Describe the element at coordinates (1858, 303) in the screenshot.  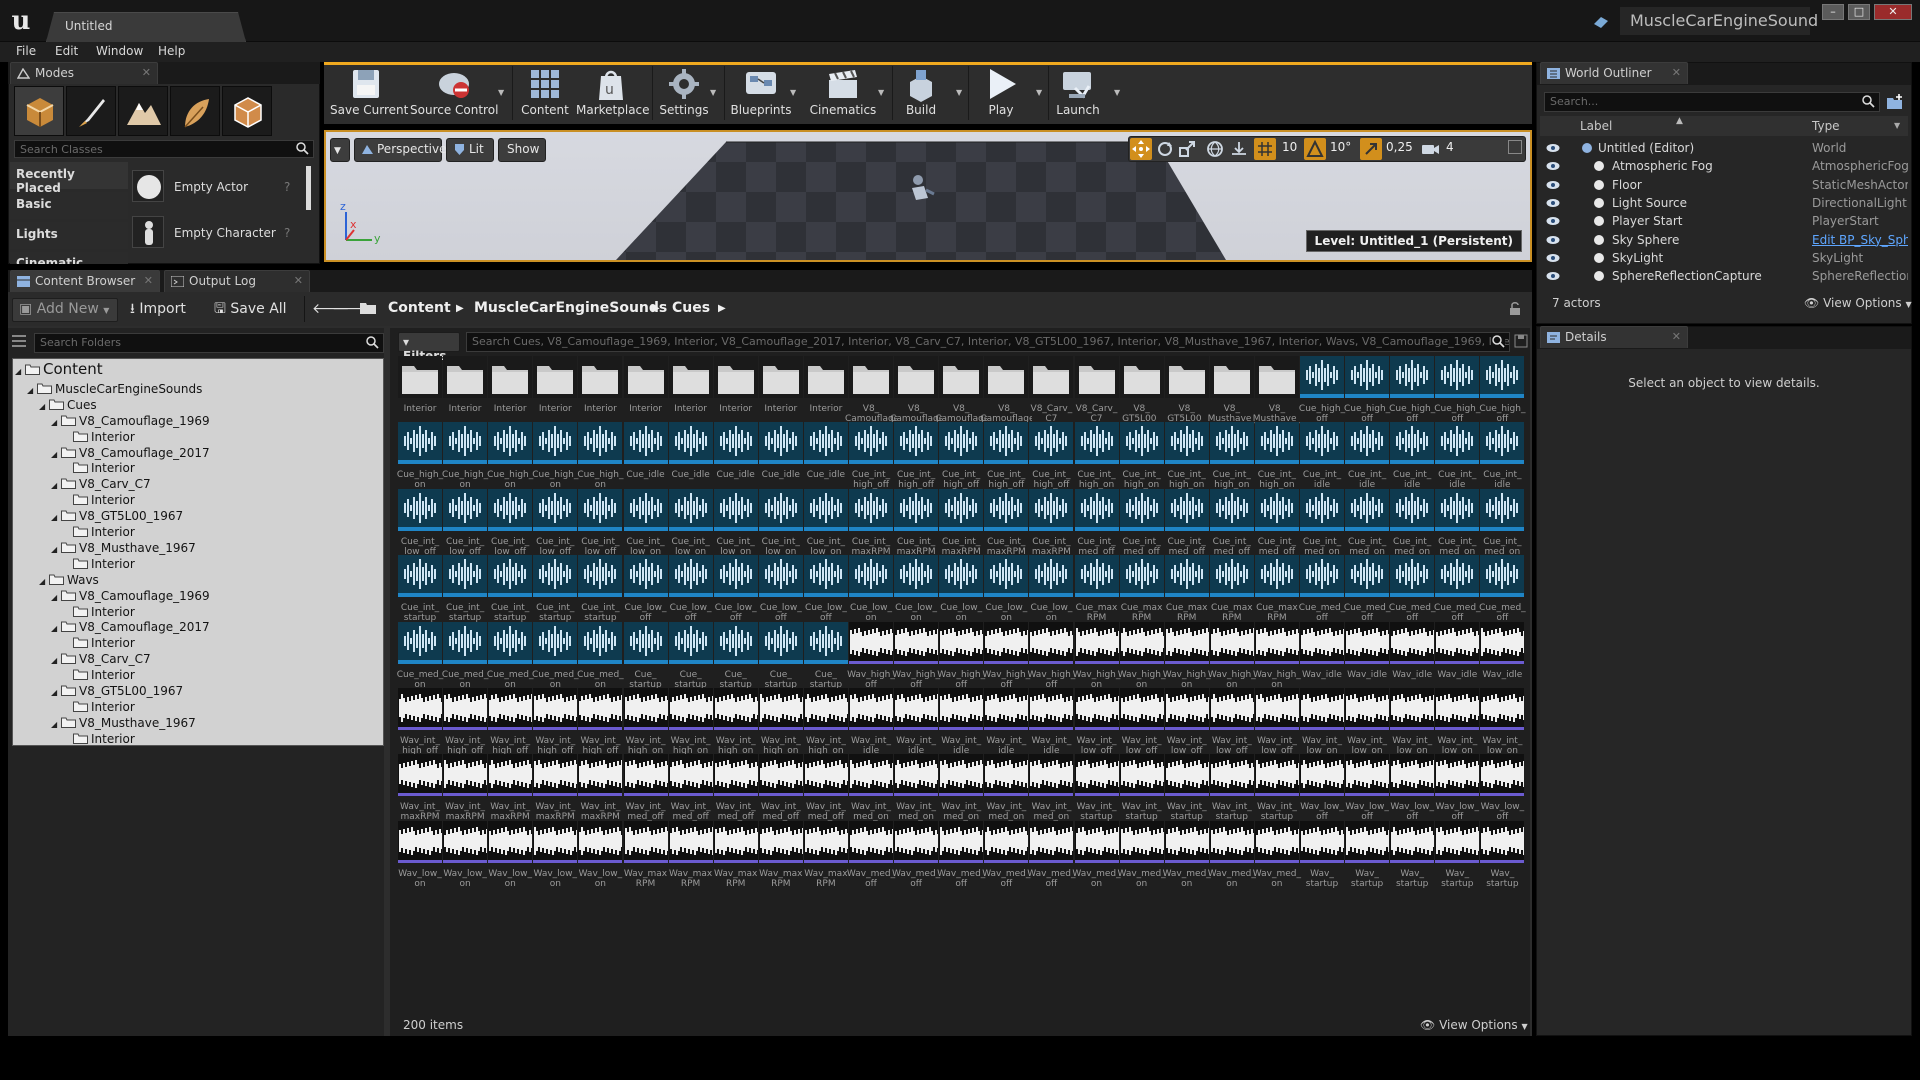
I see `outliner-view-options-button: 👁 View Options ▼` at that location.